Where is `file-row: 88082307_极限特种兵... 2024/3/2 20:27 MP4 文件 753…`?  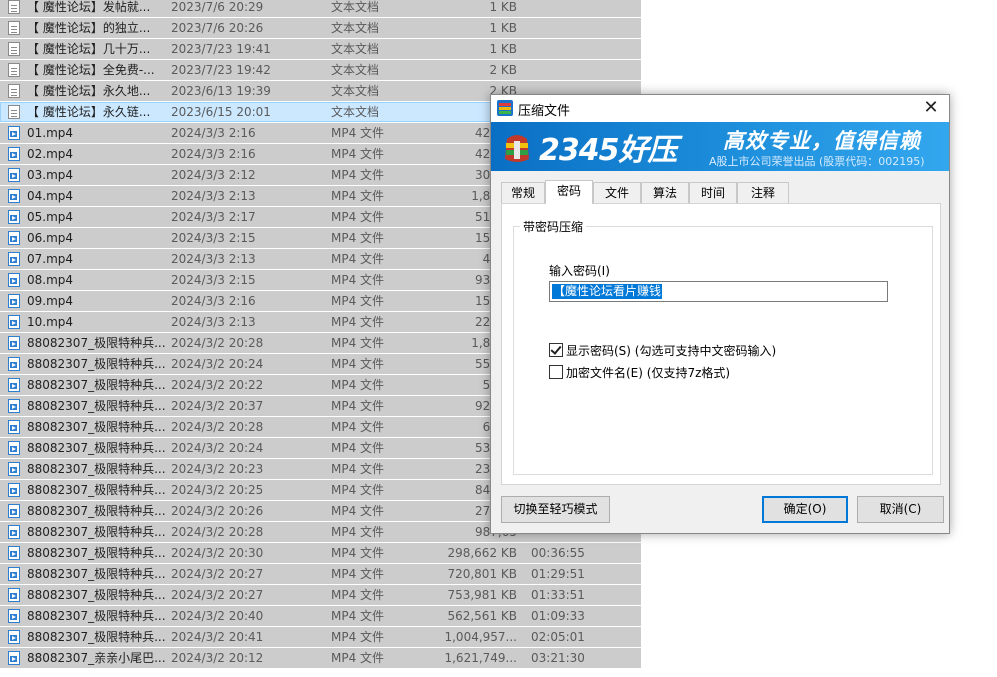
file-row: 88082307_极限特种兵... 2024/3/2 20:27 MP4 文件 753… is located at coordinates (320, 595).